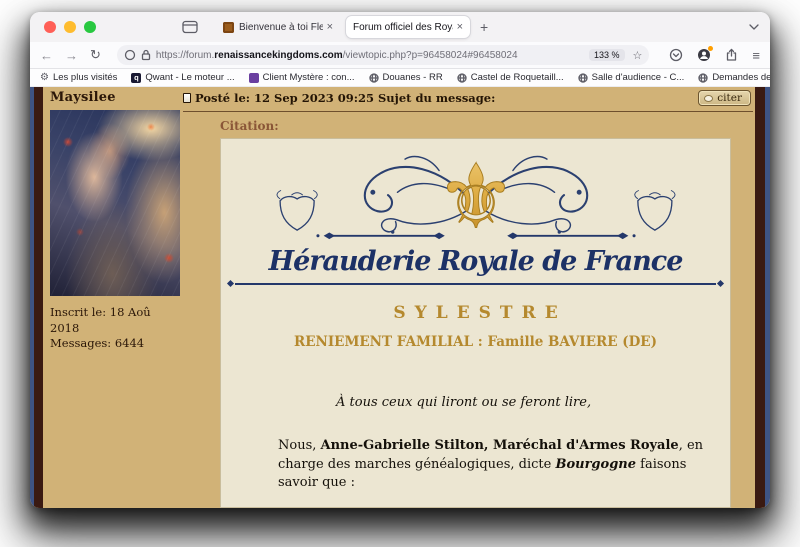 The width and height of the screenshot is (800, 547). Describe the element at coordinates (38, 297) in the screenshot. I see `page-border-left-maroon` at that location.